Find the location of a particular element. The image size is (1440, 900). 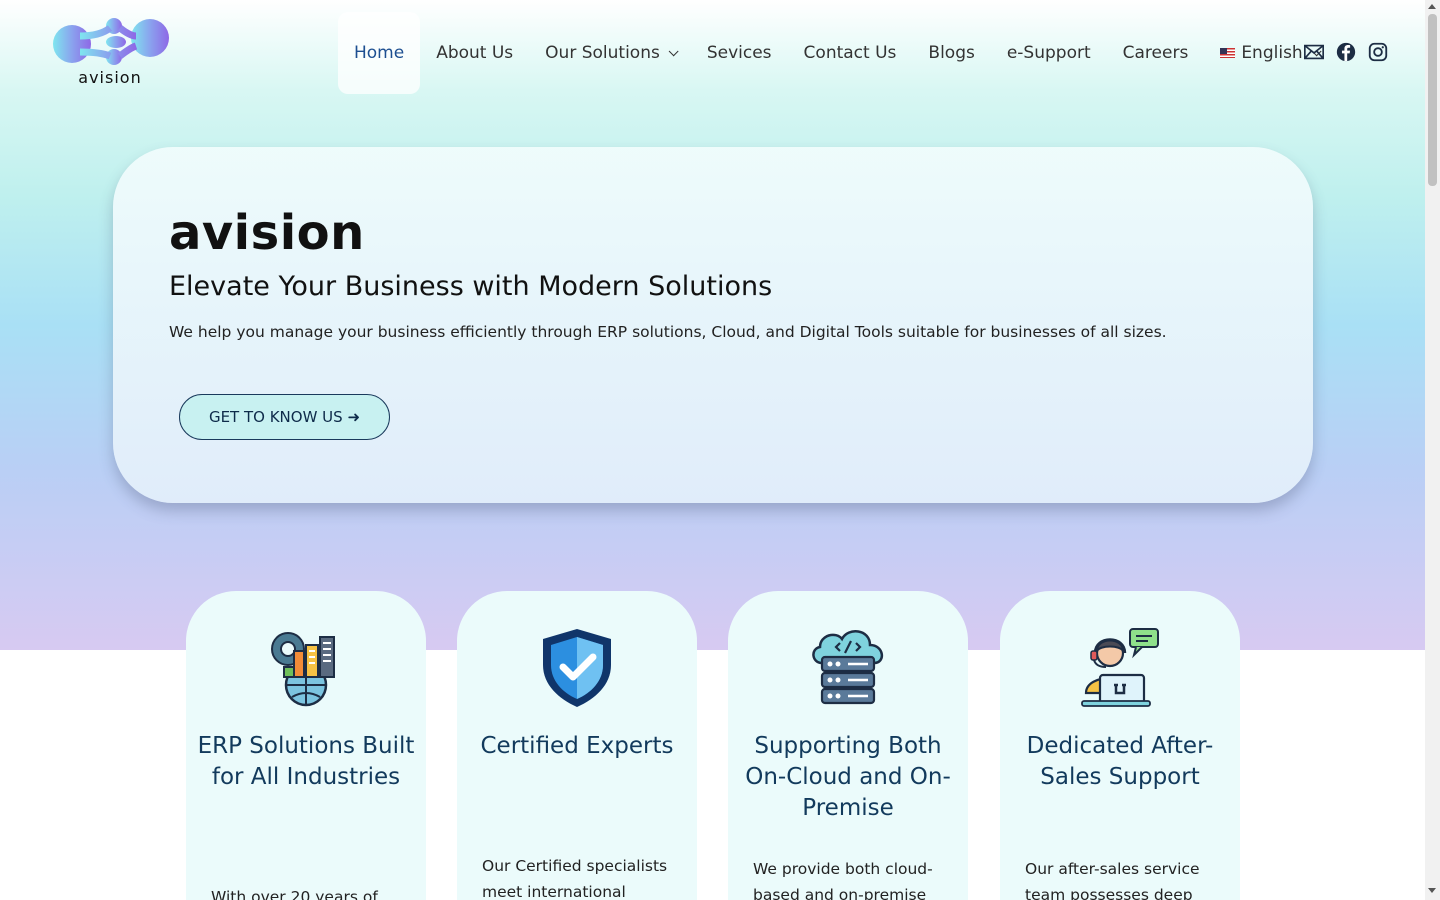

scroll-down-arrow-icon is located at coordinates (1432, 890).